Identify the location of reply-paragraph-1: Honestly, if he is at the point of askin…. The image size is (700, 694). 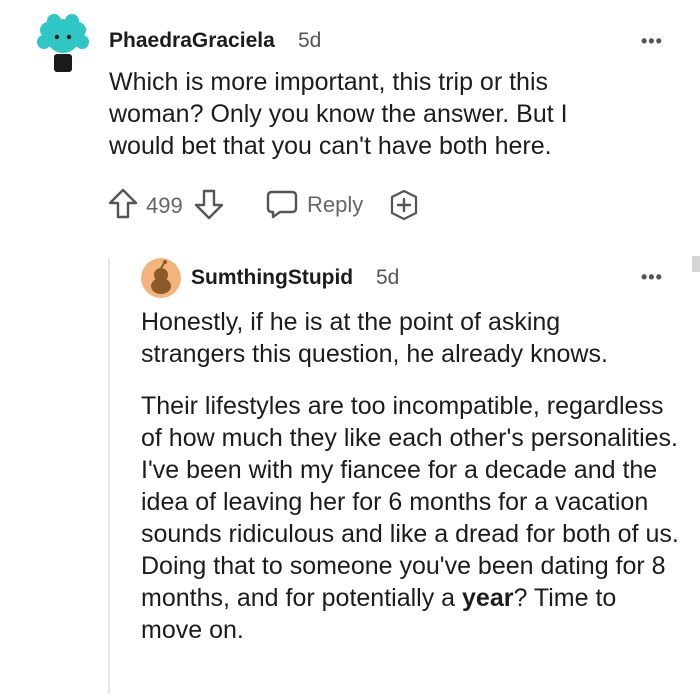
(374, 338).